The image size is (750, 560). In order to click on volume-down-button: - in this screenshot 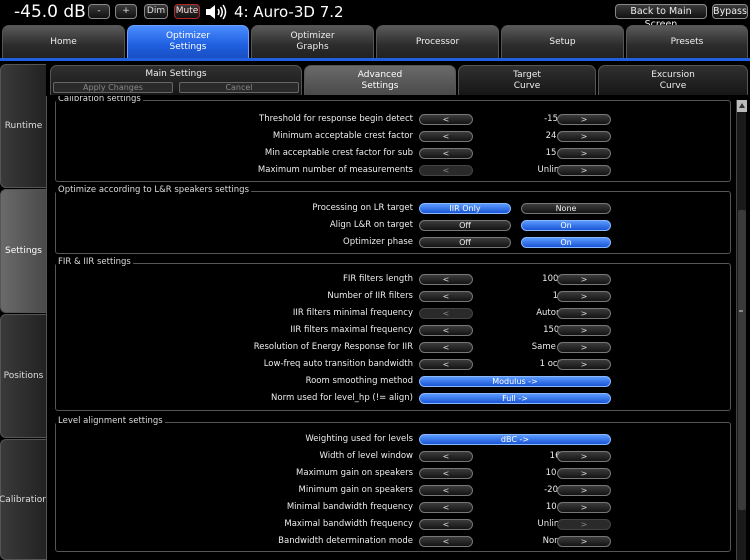, I will do `click(99, 11)`.